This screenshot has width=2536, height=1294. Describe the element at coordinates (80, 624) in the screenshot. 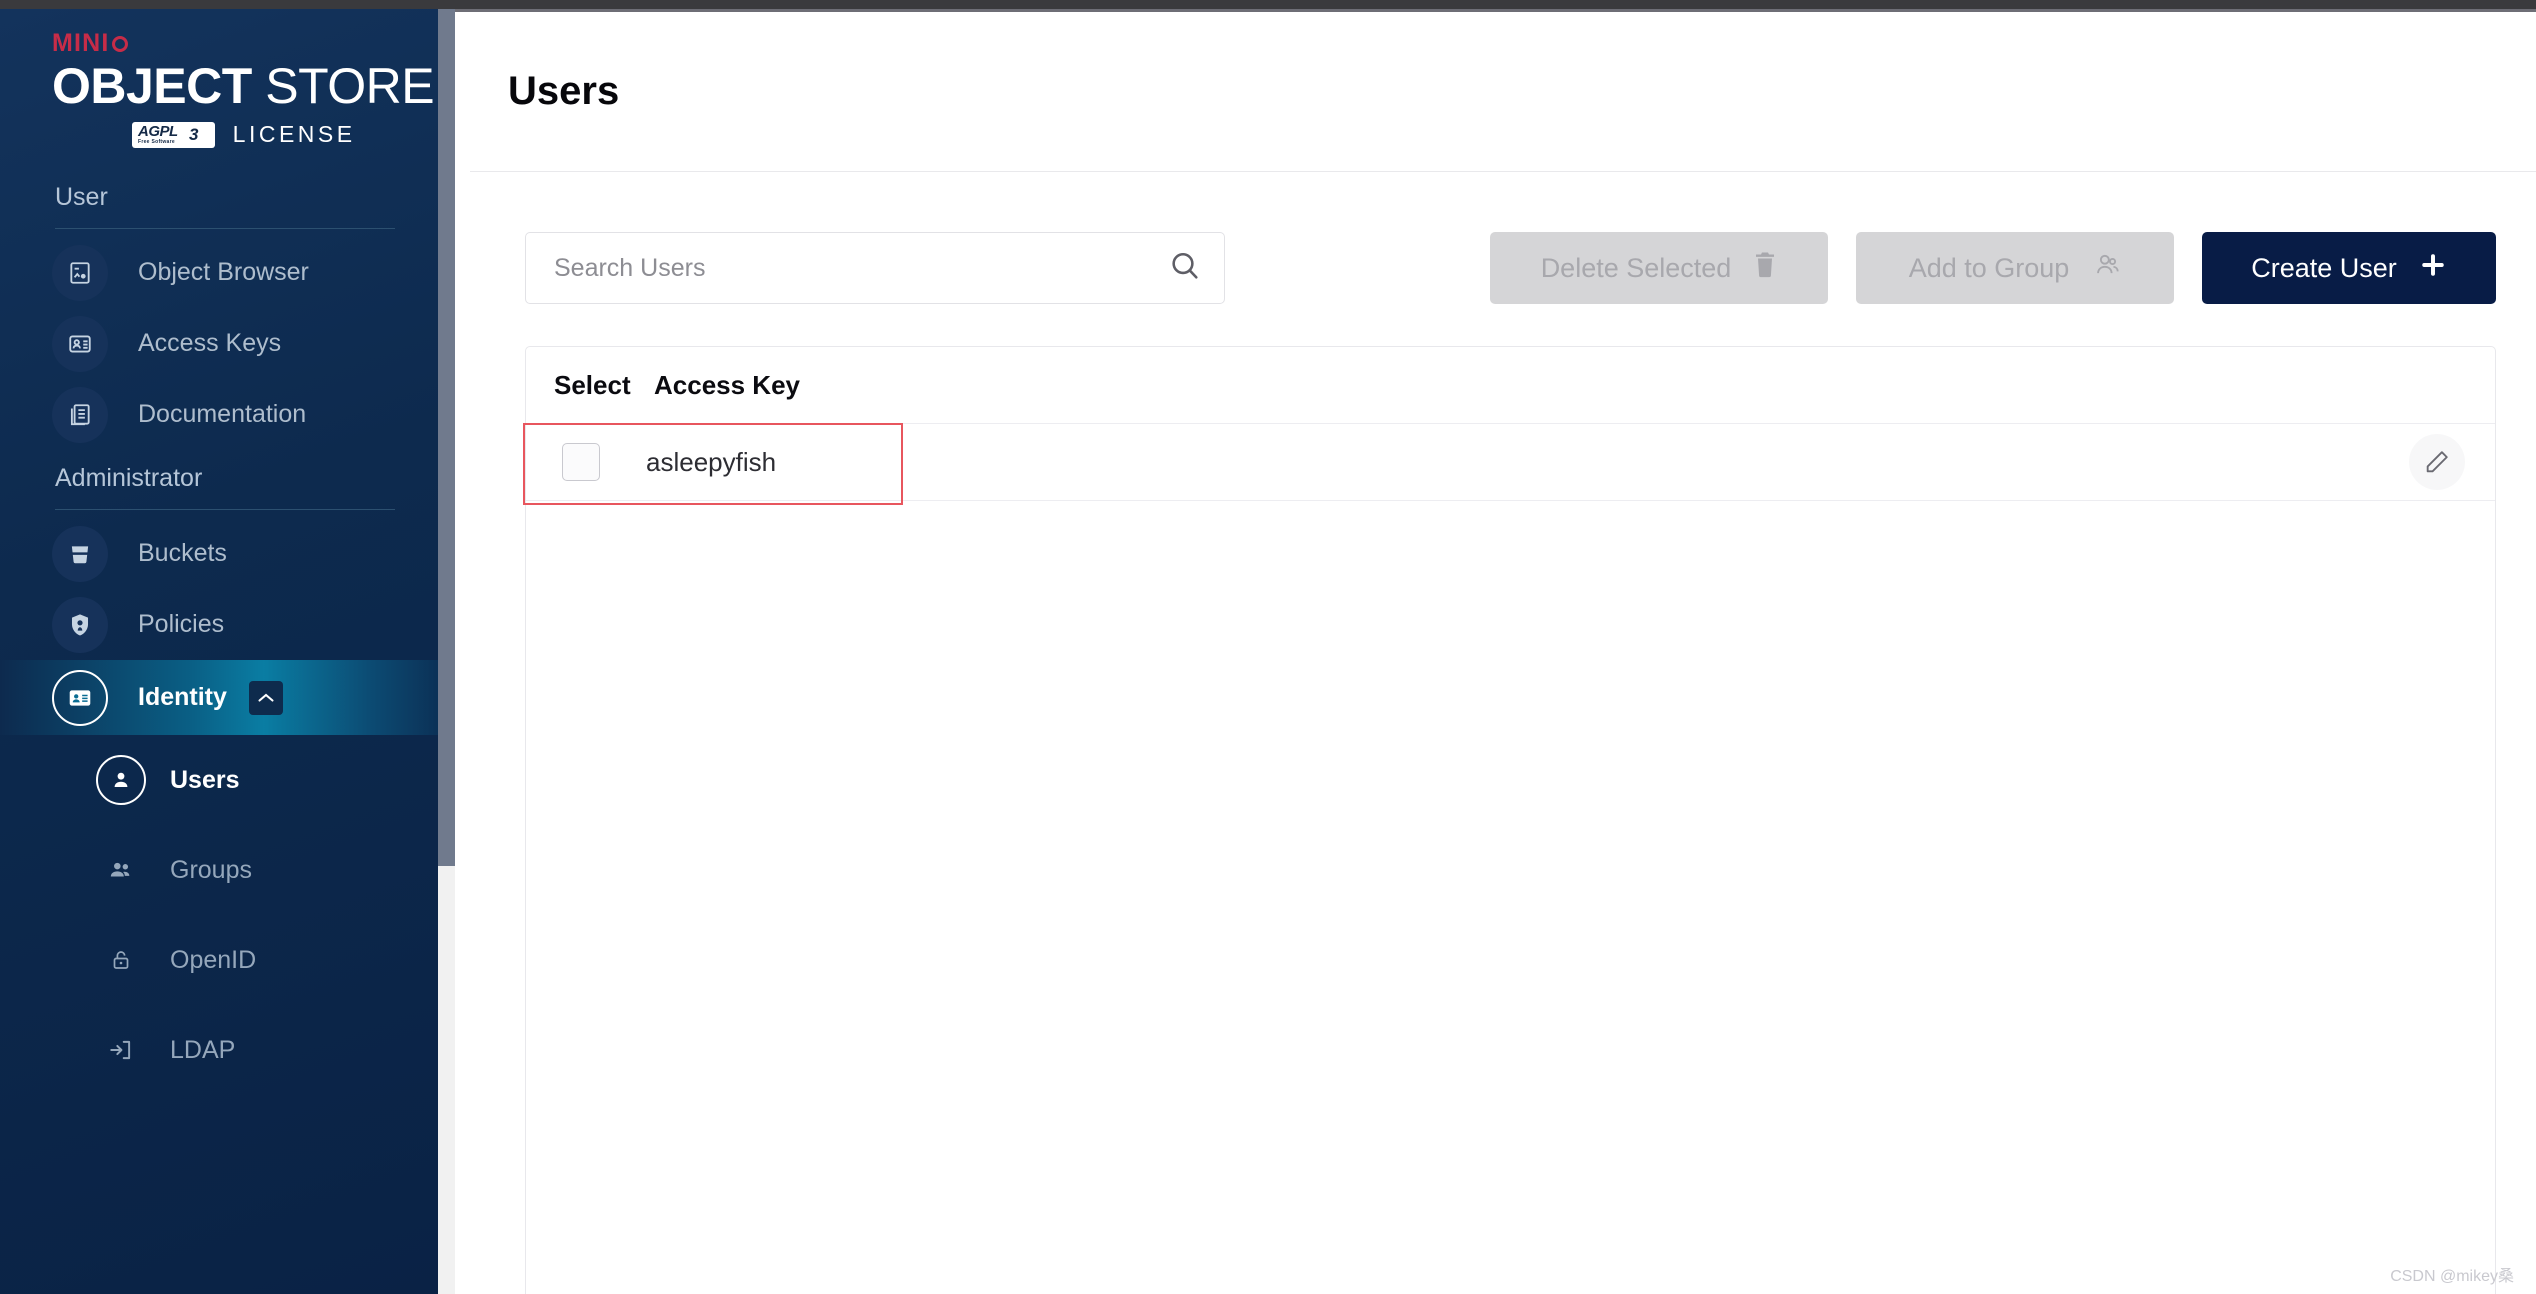

I see `shield-lock-icon` at that location.